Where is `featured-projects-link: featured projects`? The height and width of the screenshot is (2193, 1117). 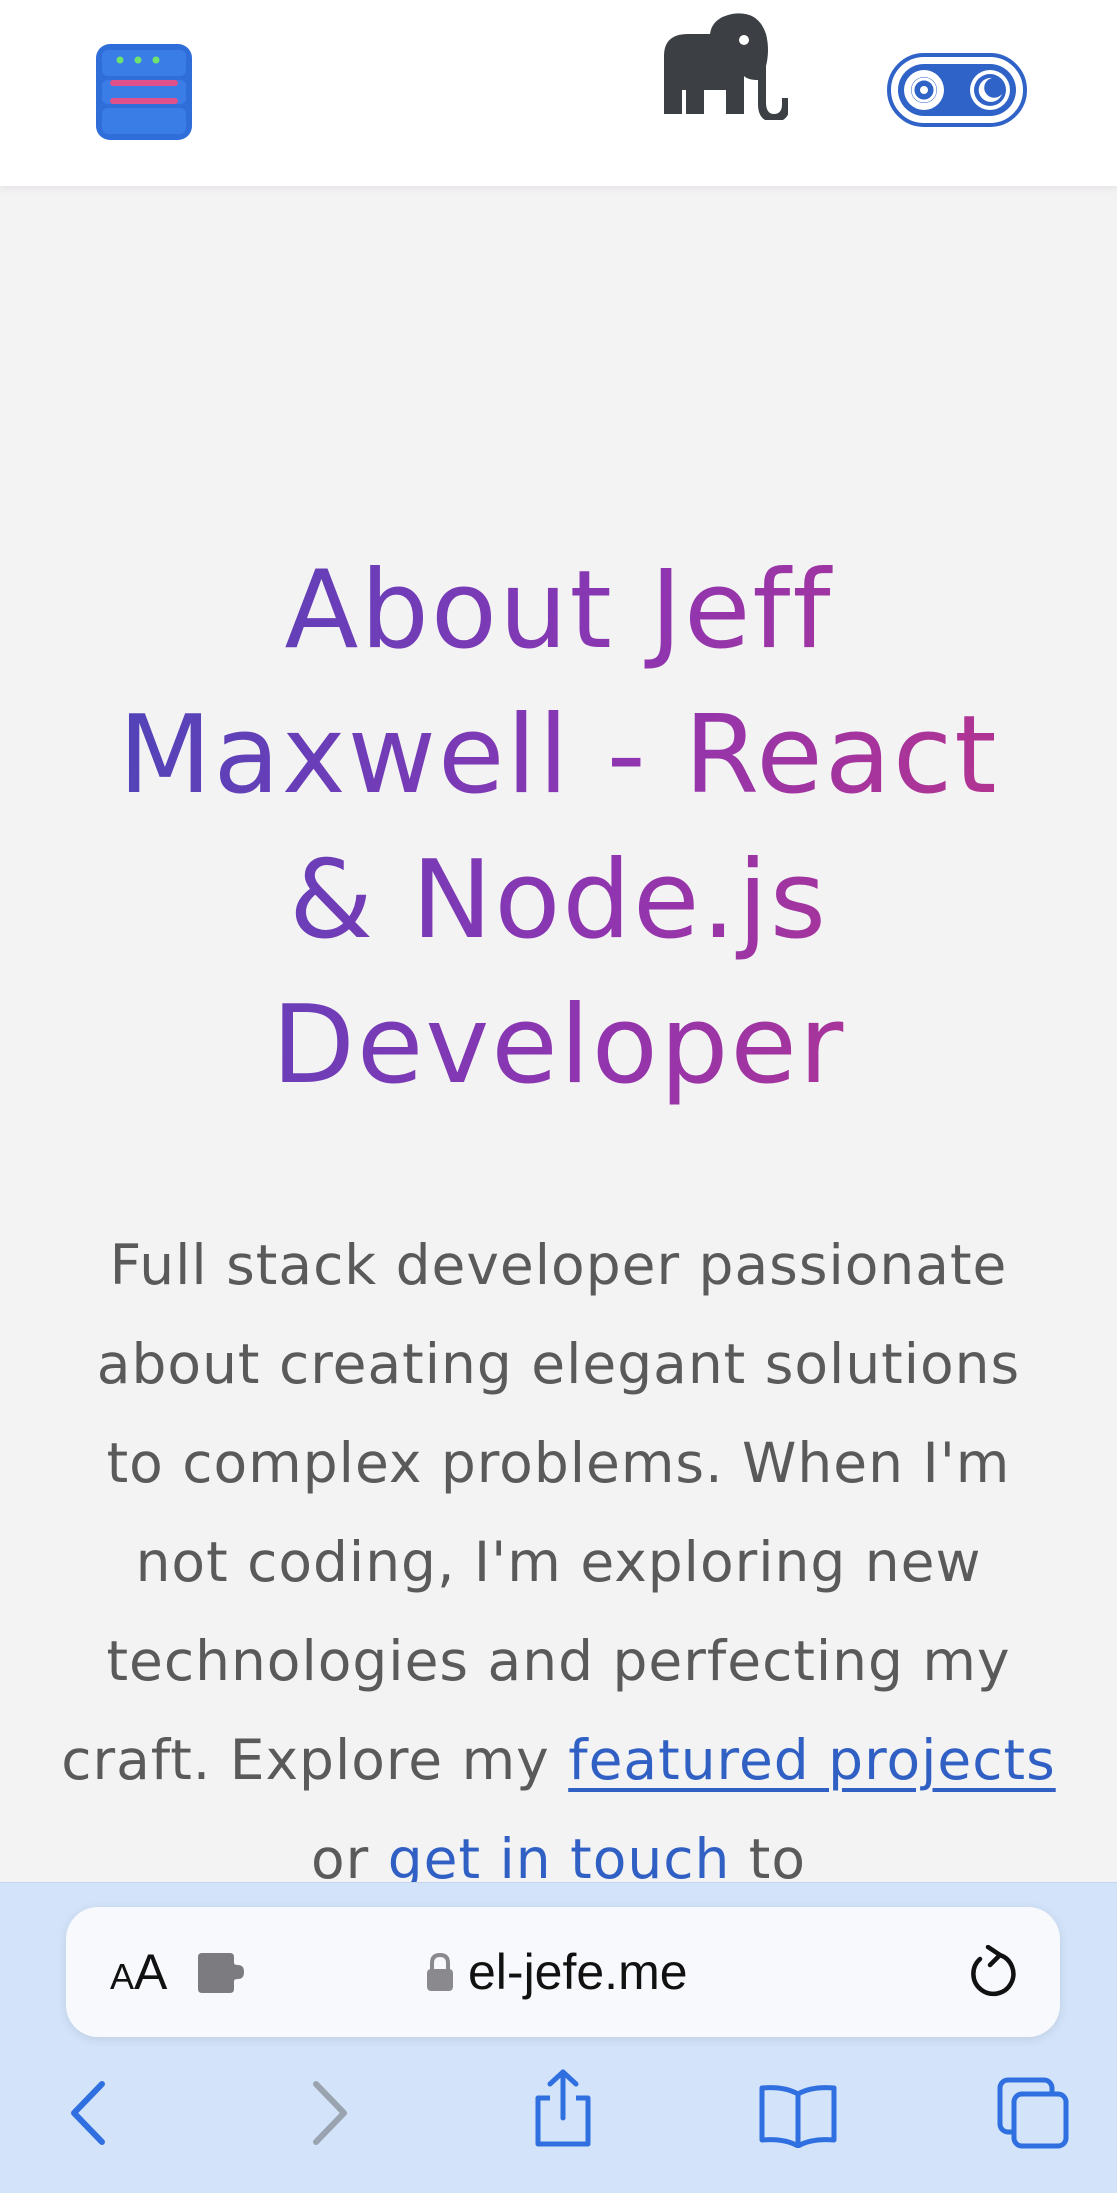 featured-projects-link: featured projects is located at coordinates (812, 1760).